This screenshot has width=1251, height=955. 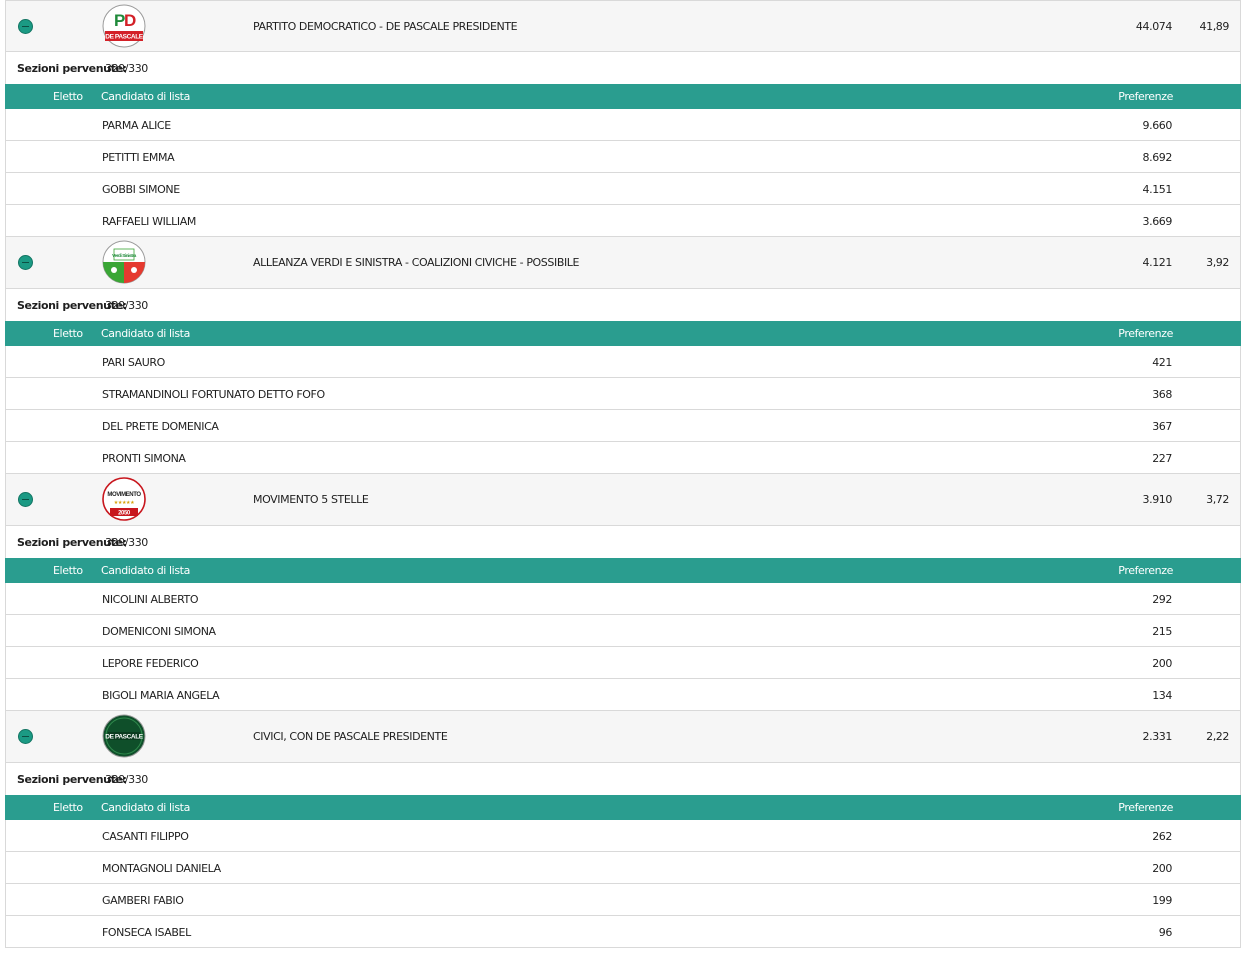 What do you see at coordinates (1157, 157) in the screenshot?
I see `candidate-preferences: 8.692` at bounding box center [1157, 157].